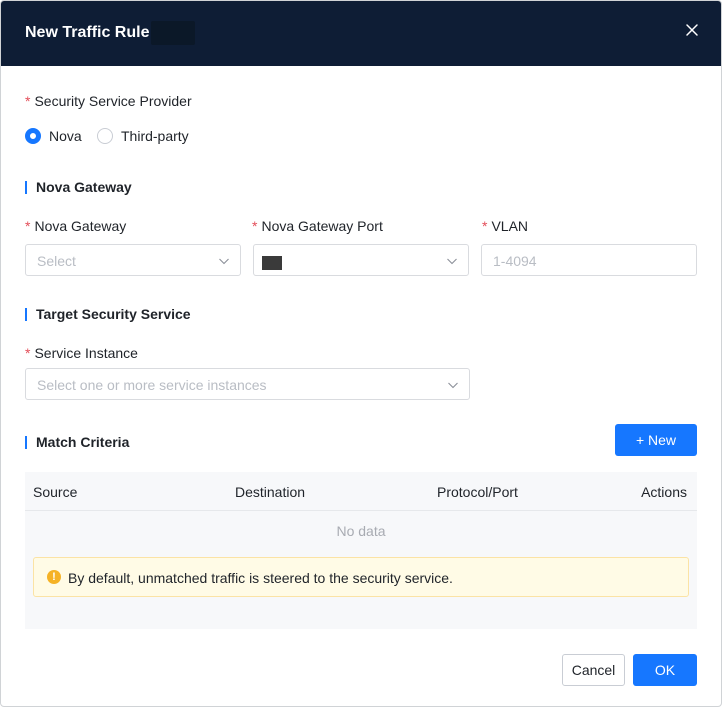  What do you see at coordinates (361, 33) in the screenshot?
I see `dialog-header: New Traffic Rule` at bounding box center [361, 33].